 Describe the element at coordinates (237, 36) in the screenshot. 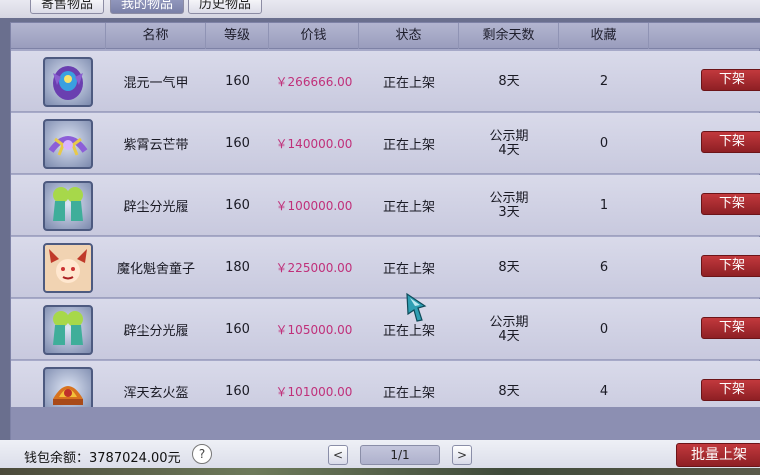

I see `header-level: 等级` at that location.